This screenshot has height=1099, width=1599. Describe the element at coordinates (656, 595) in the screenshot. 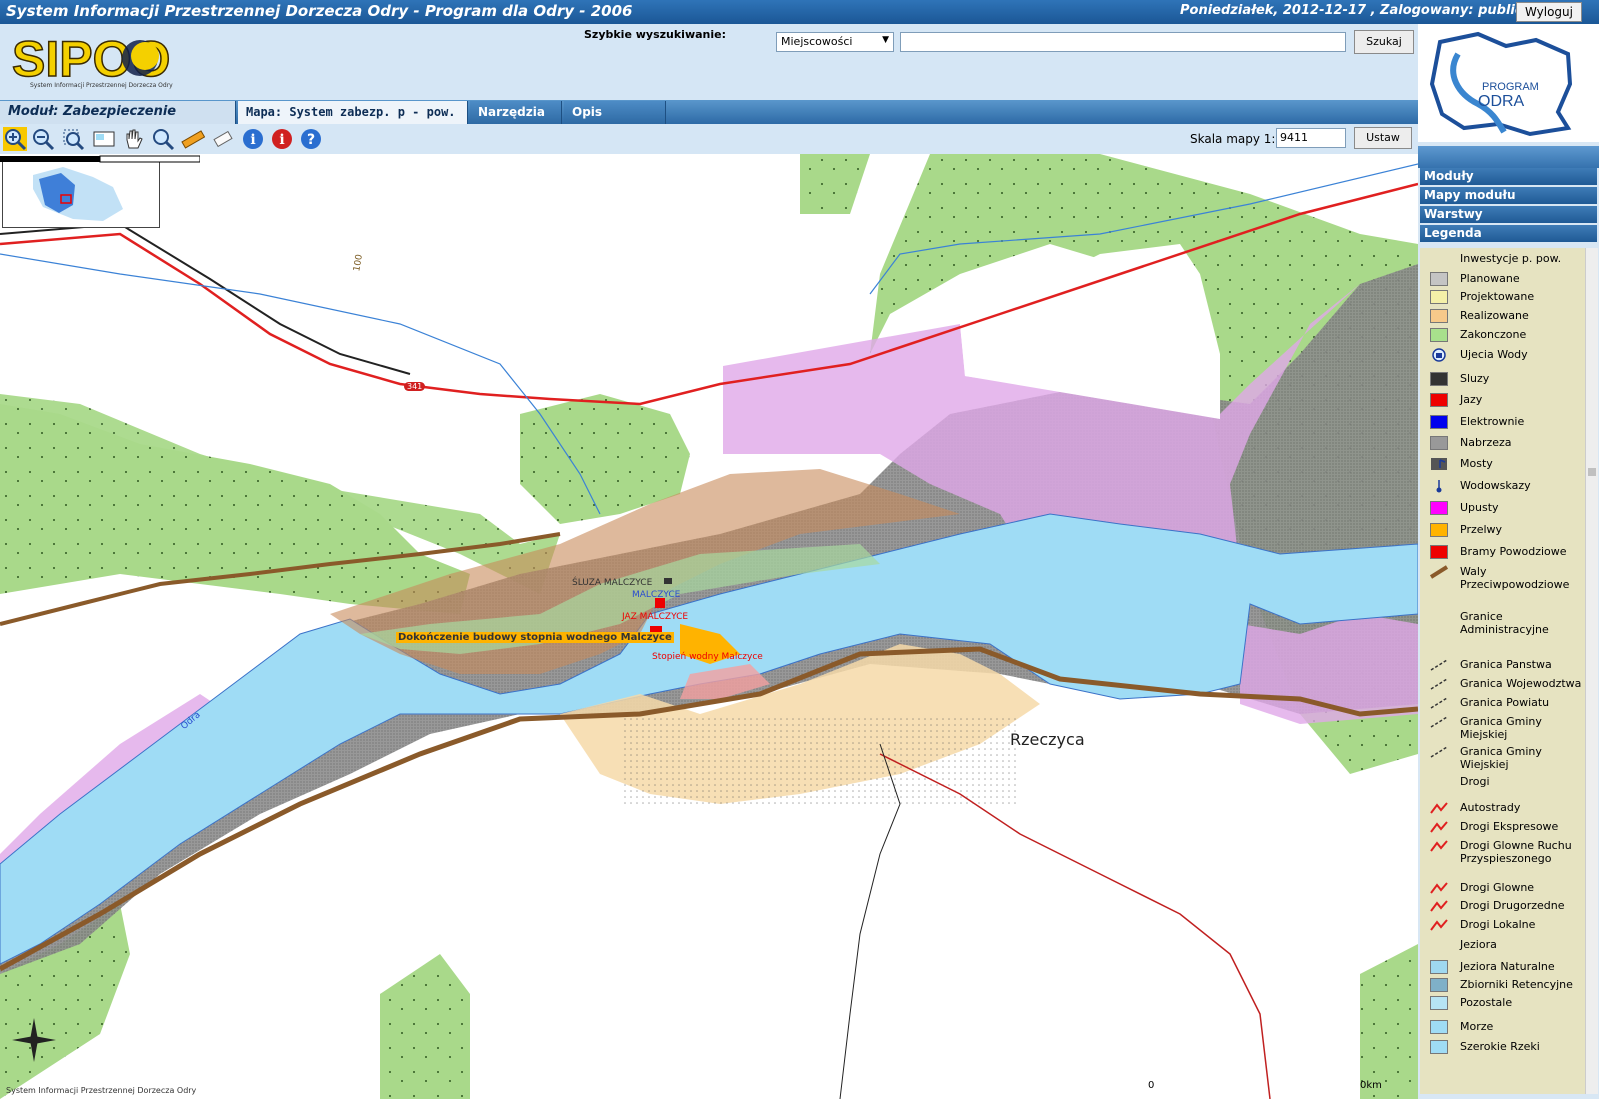

I see `map-label-malczyce: MALCZYCE` at that location.